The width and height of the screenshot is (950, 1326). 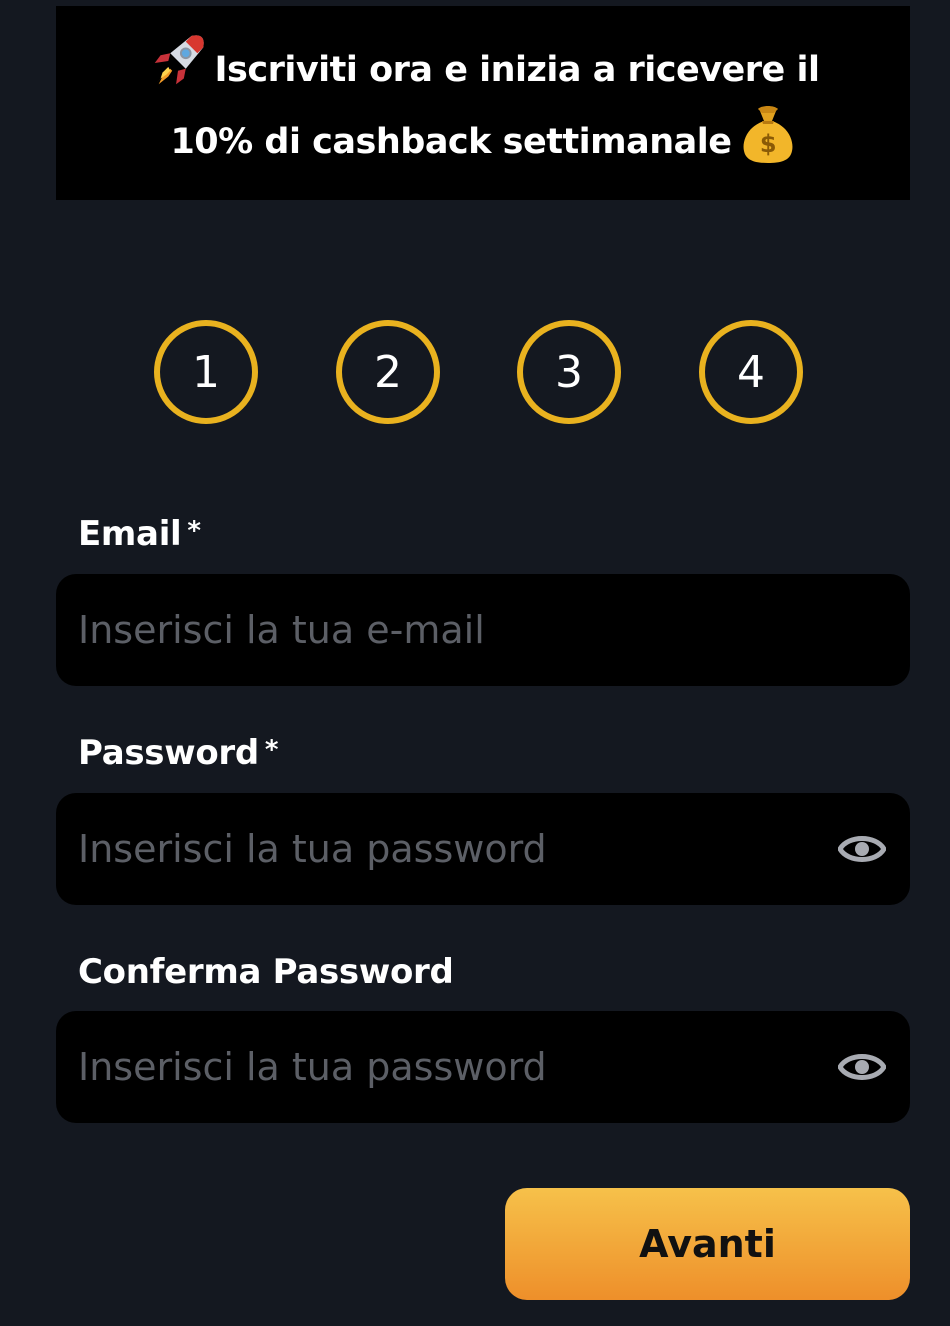 I want to click on step-1: 1, so click(x=206, y=372).